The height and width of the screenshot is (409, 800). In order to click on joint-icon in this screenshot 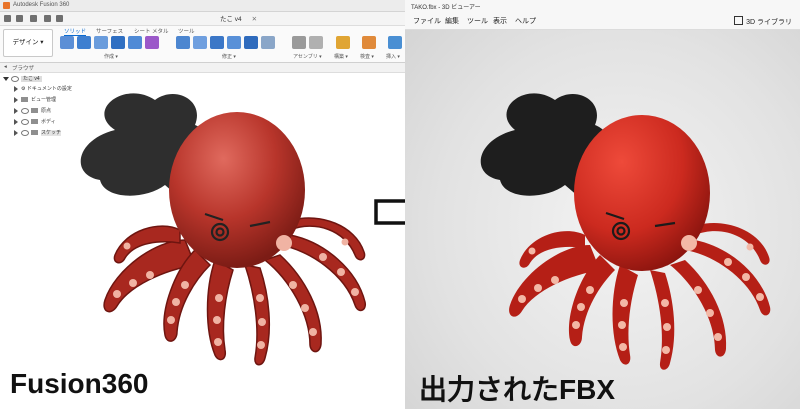, I will do `click(316, 42)`.